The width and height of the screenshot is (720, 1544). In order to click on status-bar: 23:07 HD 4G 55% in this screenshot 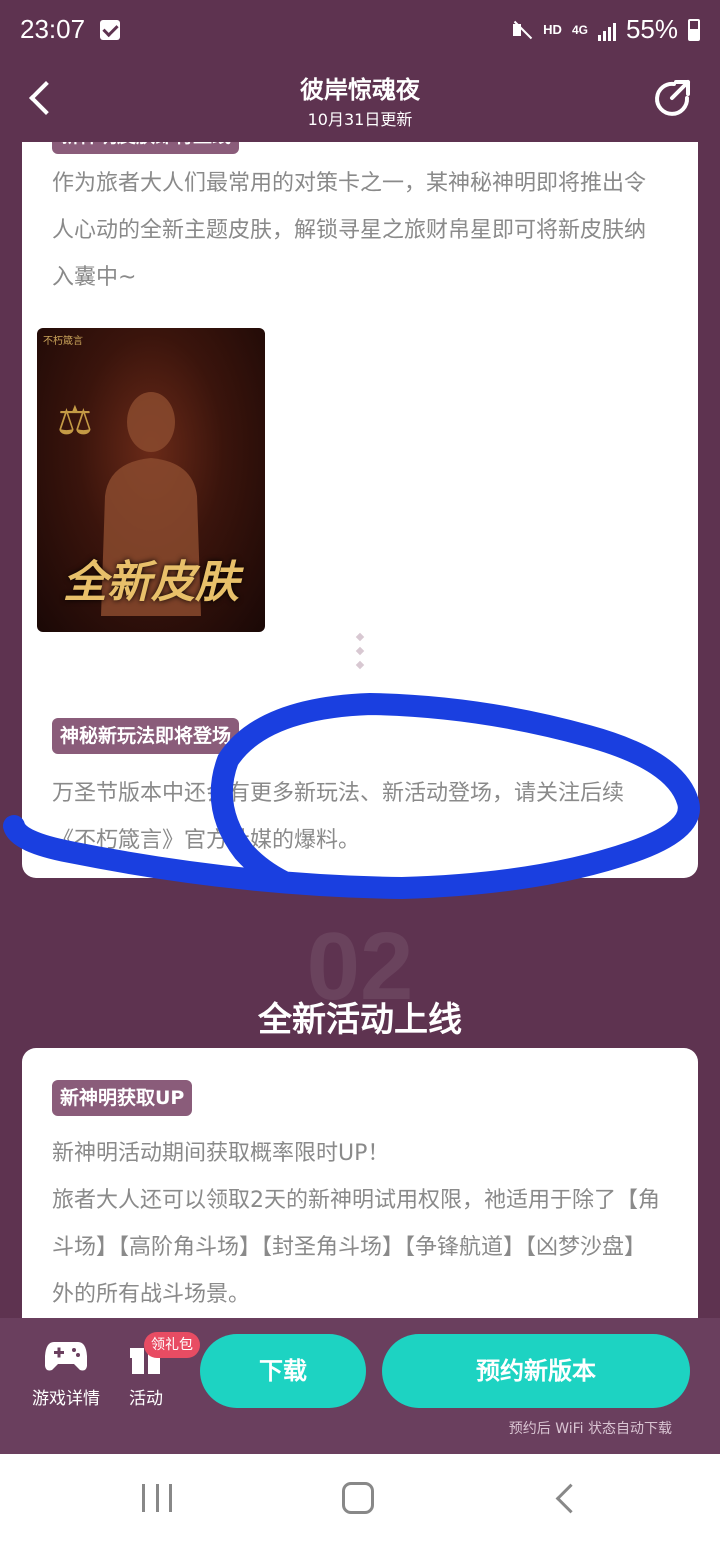, I will do `click(360, 32)`.